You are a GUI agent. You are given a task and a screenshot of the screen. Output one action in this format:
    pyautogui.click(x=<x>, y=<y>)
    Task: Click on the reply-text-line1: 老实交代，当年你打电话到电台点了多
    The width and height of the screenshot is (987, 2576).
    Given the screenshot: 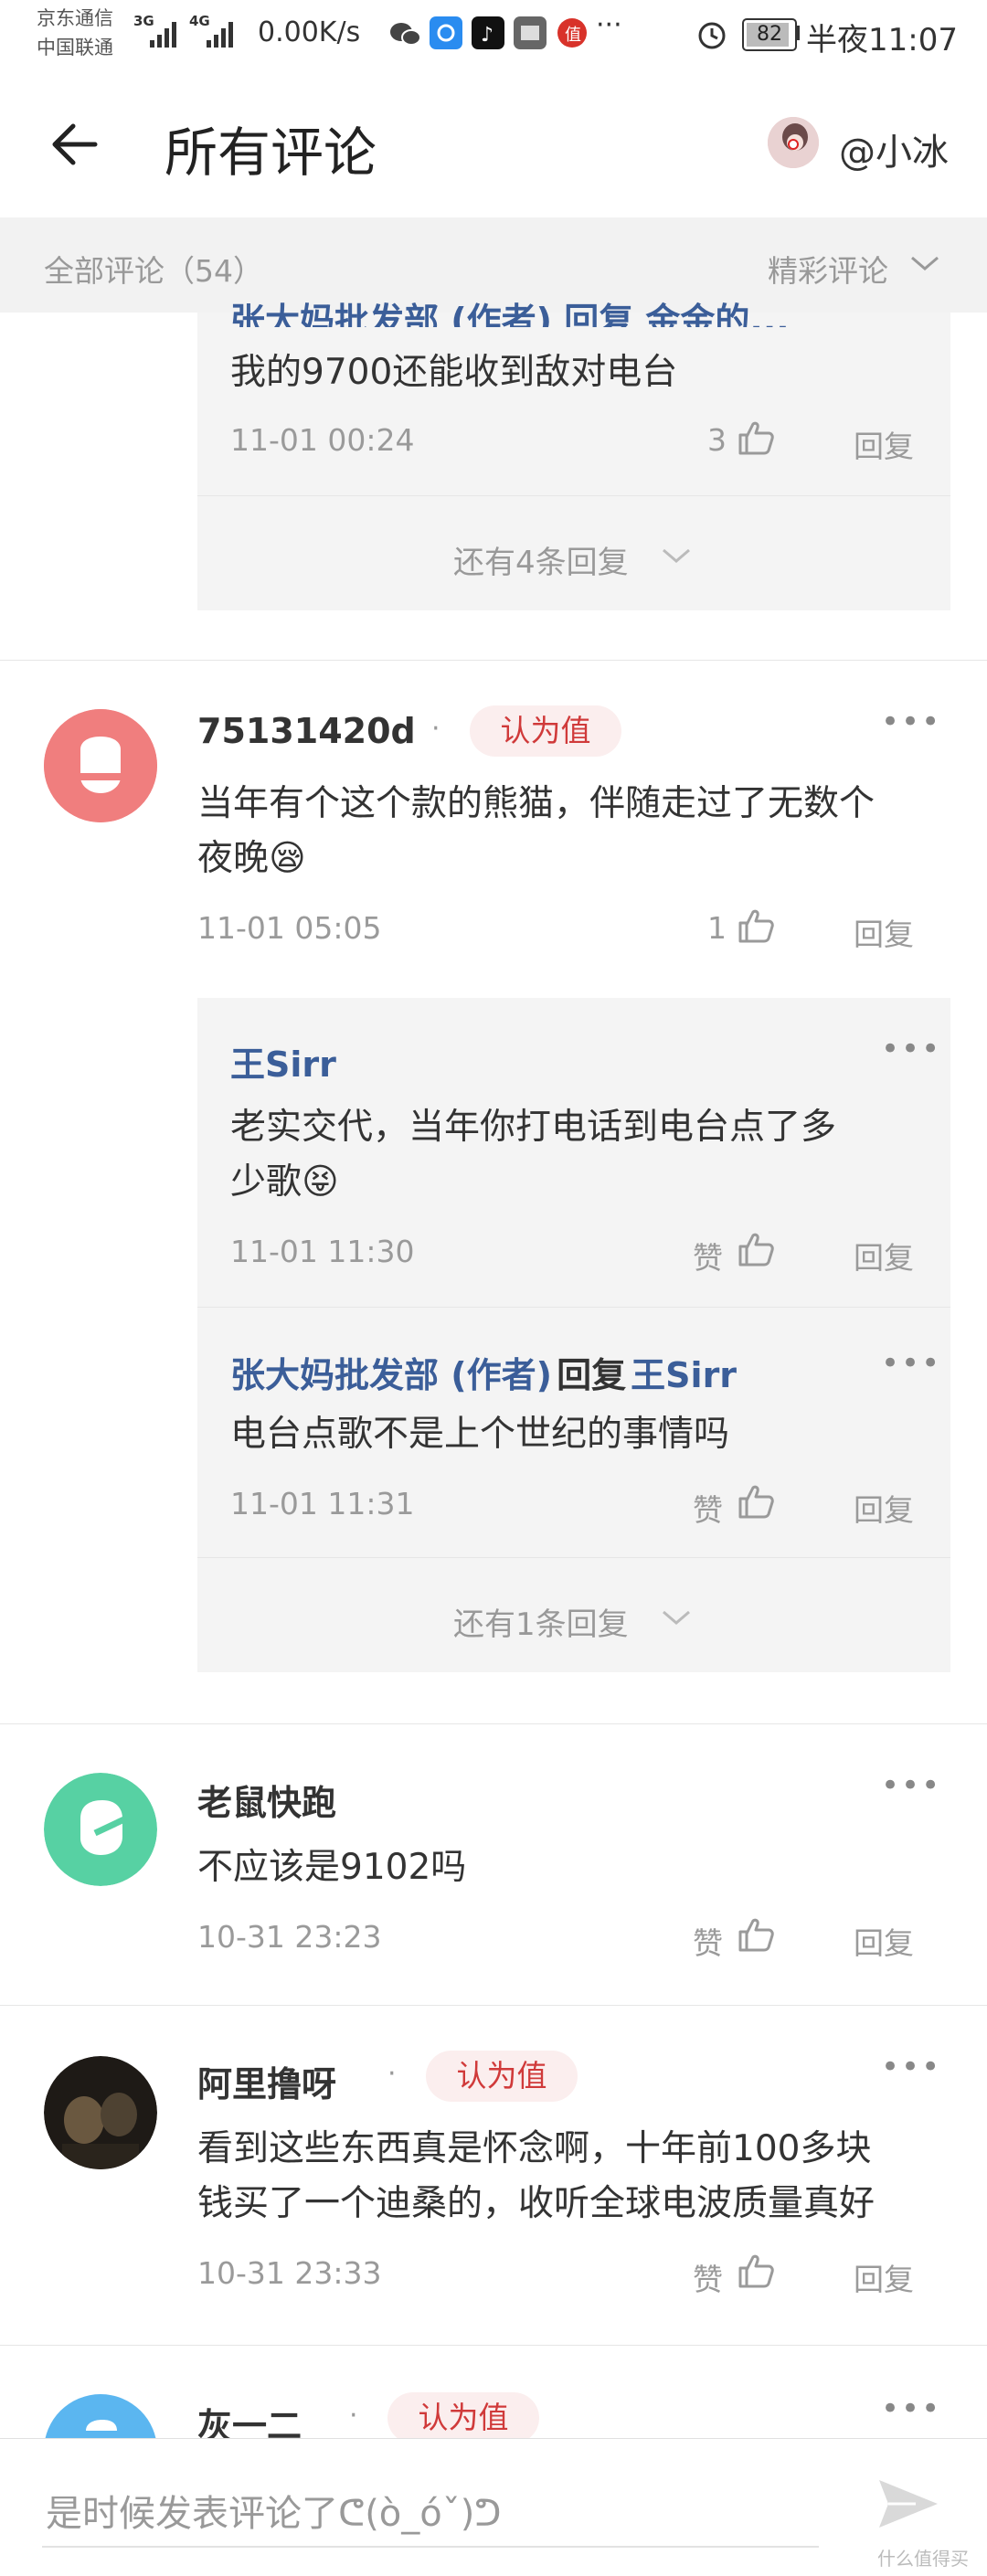 What is the action you would take?
    pyautogui.click(x=533, y=1127)
    